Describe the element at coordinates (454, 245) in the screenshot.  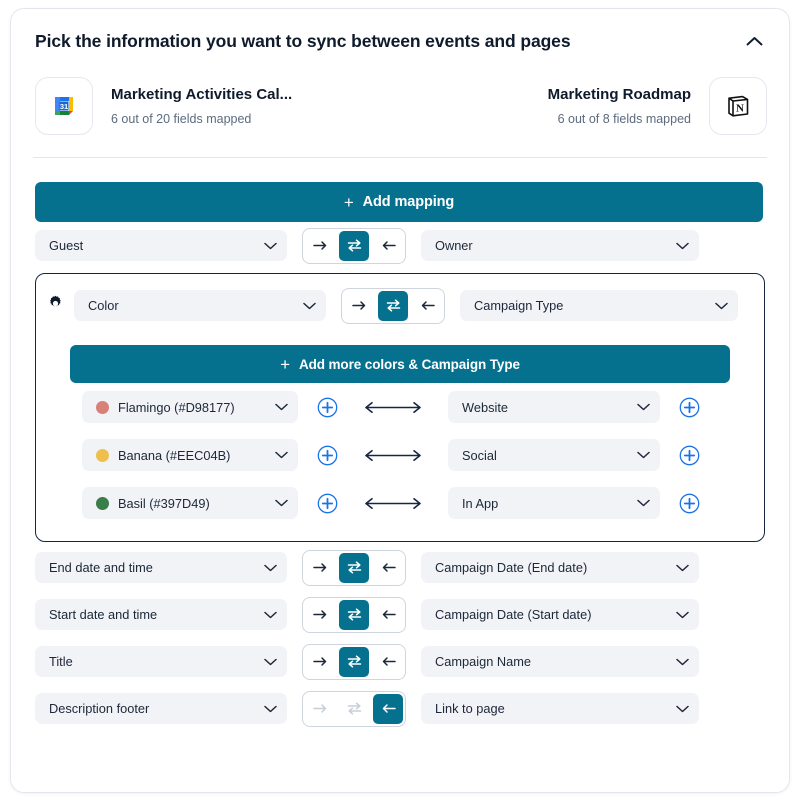
I see `right-field-value: Owner` at that location.